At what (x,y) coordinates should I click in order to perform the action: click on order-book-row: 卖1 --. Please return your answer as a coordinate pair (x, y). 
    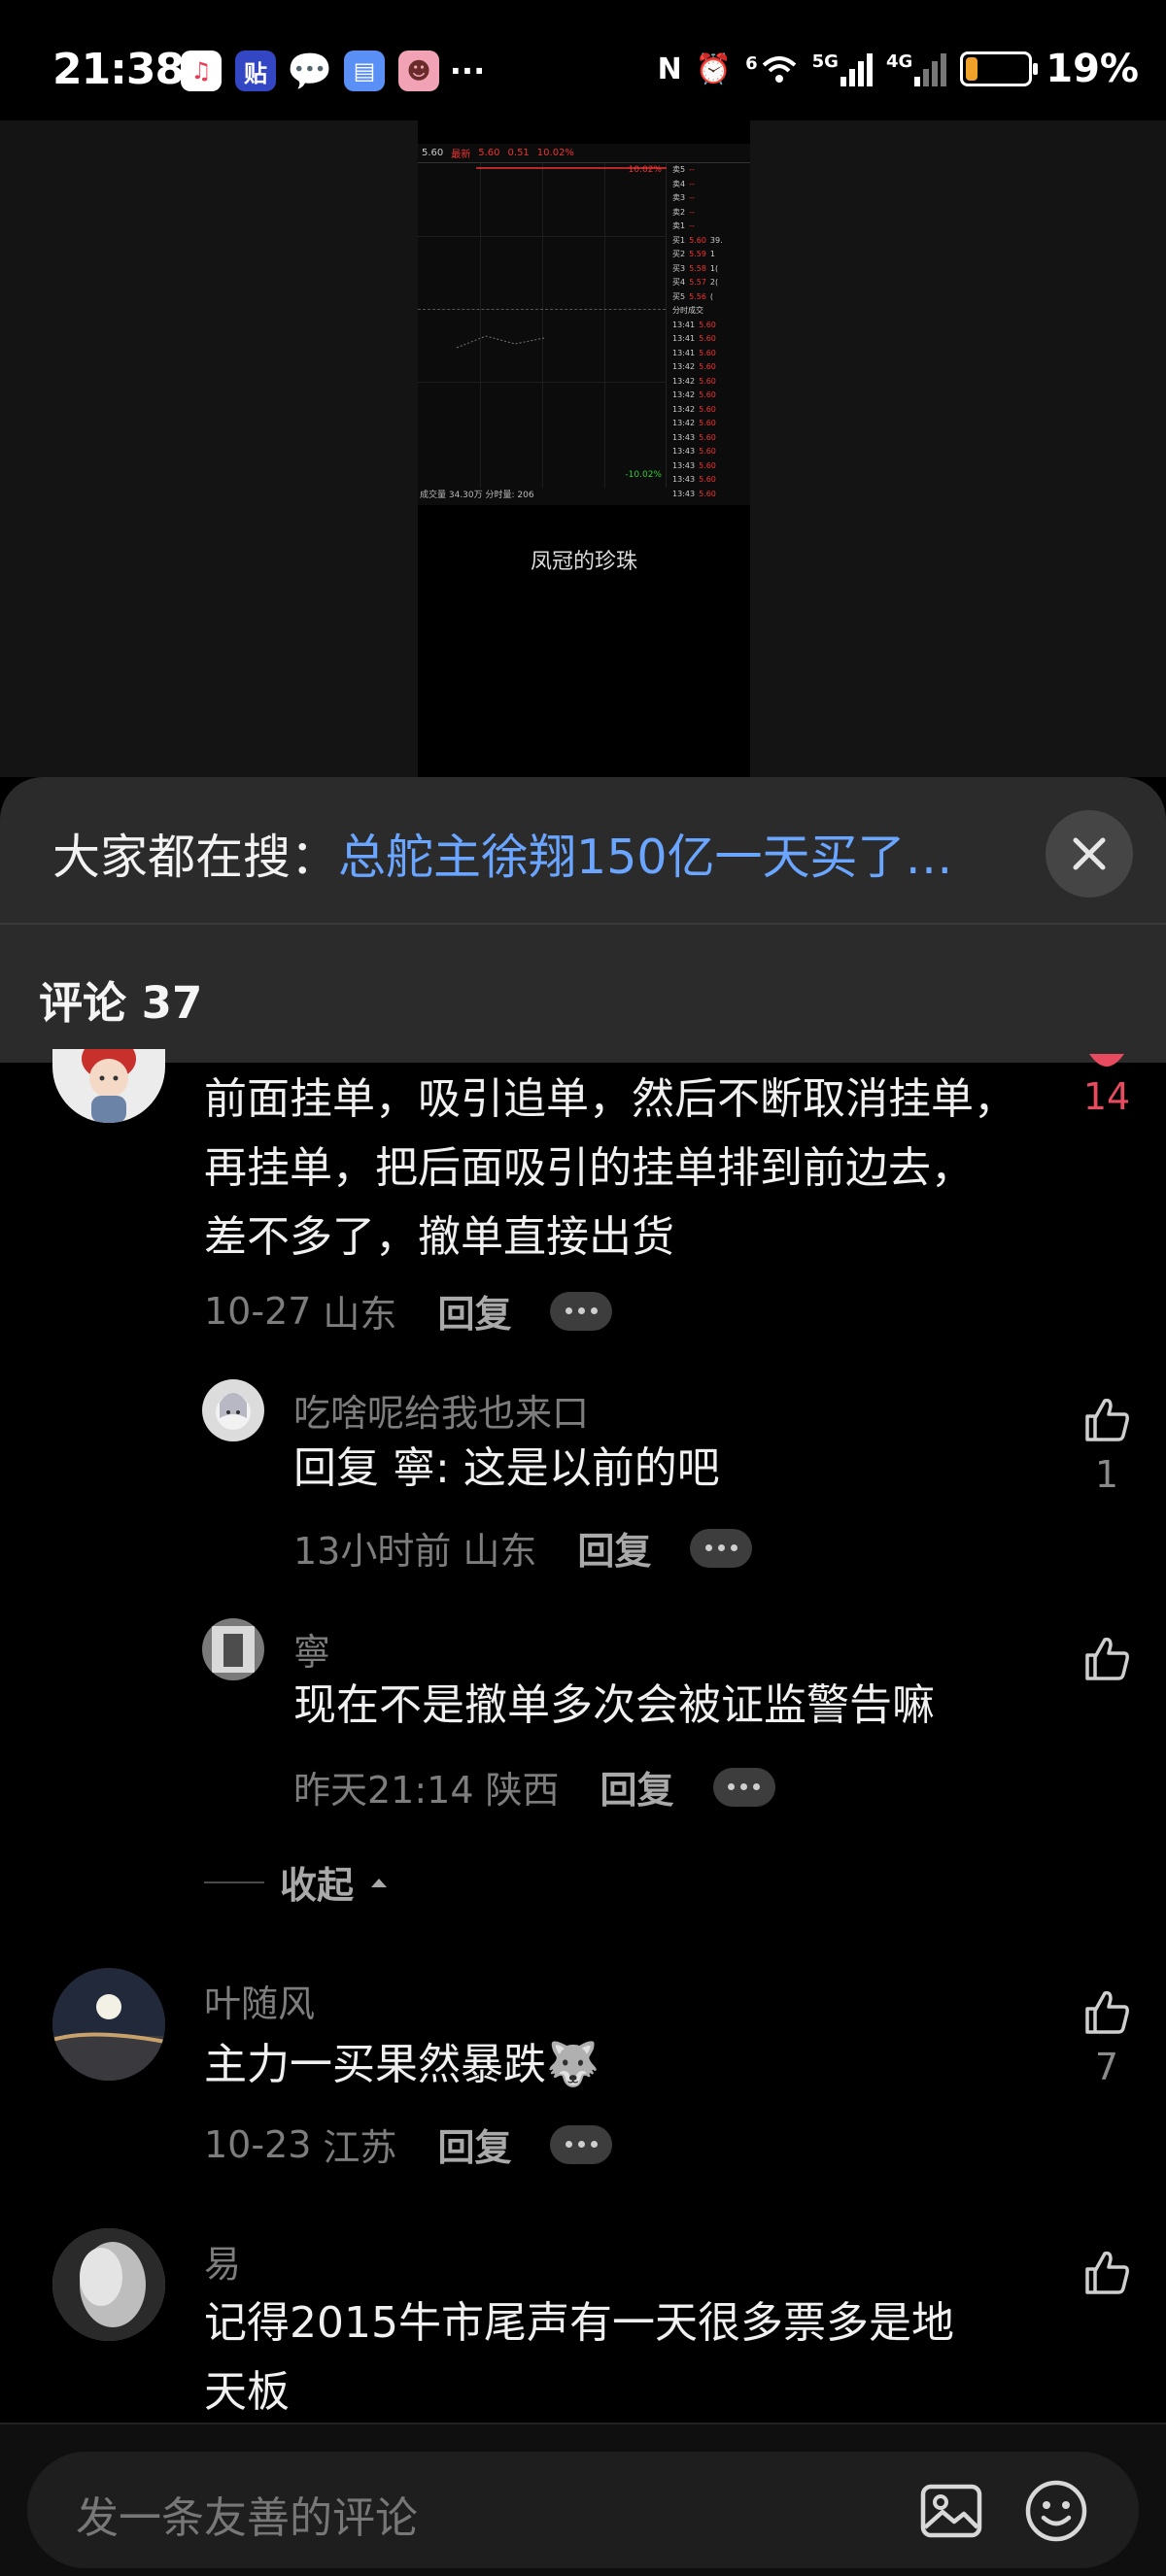
    Looking at the image, I should click on (683, 225).